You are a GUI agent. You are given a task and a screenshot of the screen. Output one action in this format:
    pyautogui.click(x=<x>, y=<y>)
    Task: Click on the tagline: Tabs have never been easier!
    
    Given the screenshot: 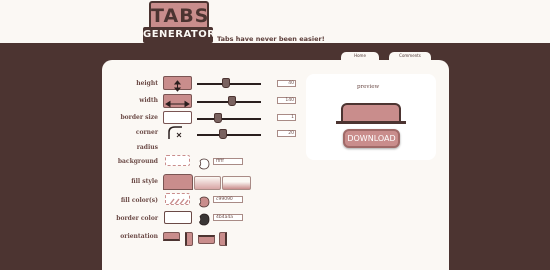 What is the action you would take?
    pyautogui.click(x=271, y=39)
    